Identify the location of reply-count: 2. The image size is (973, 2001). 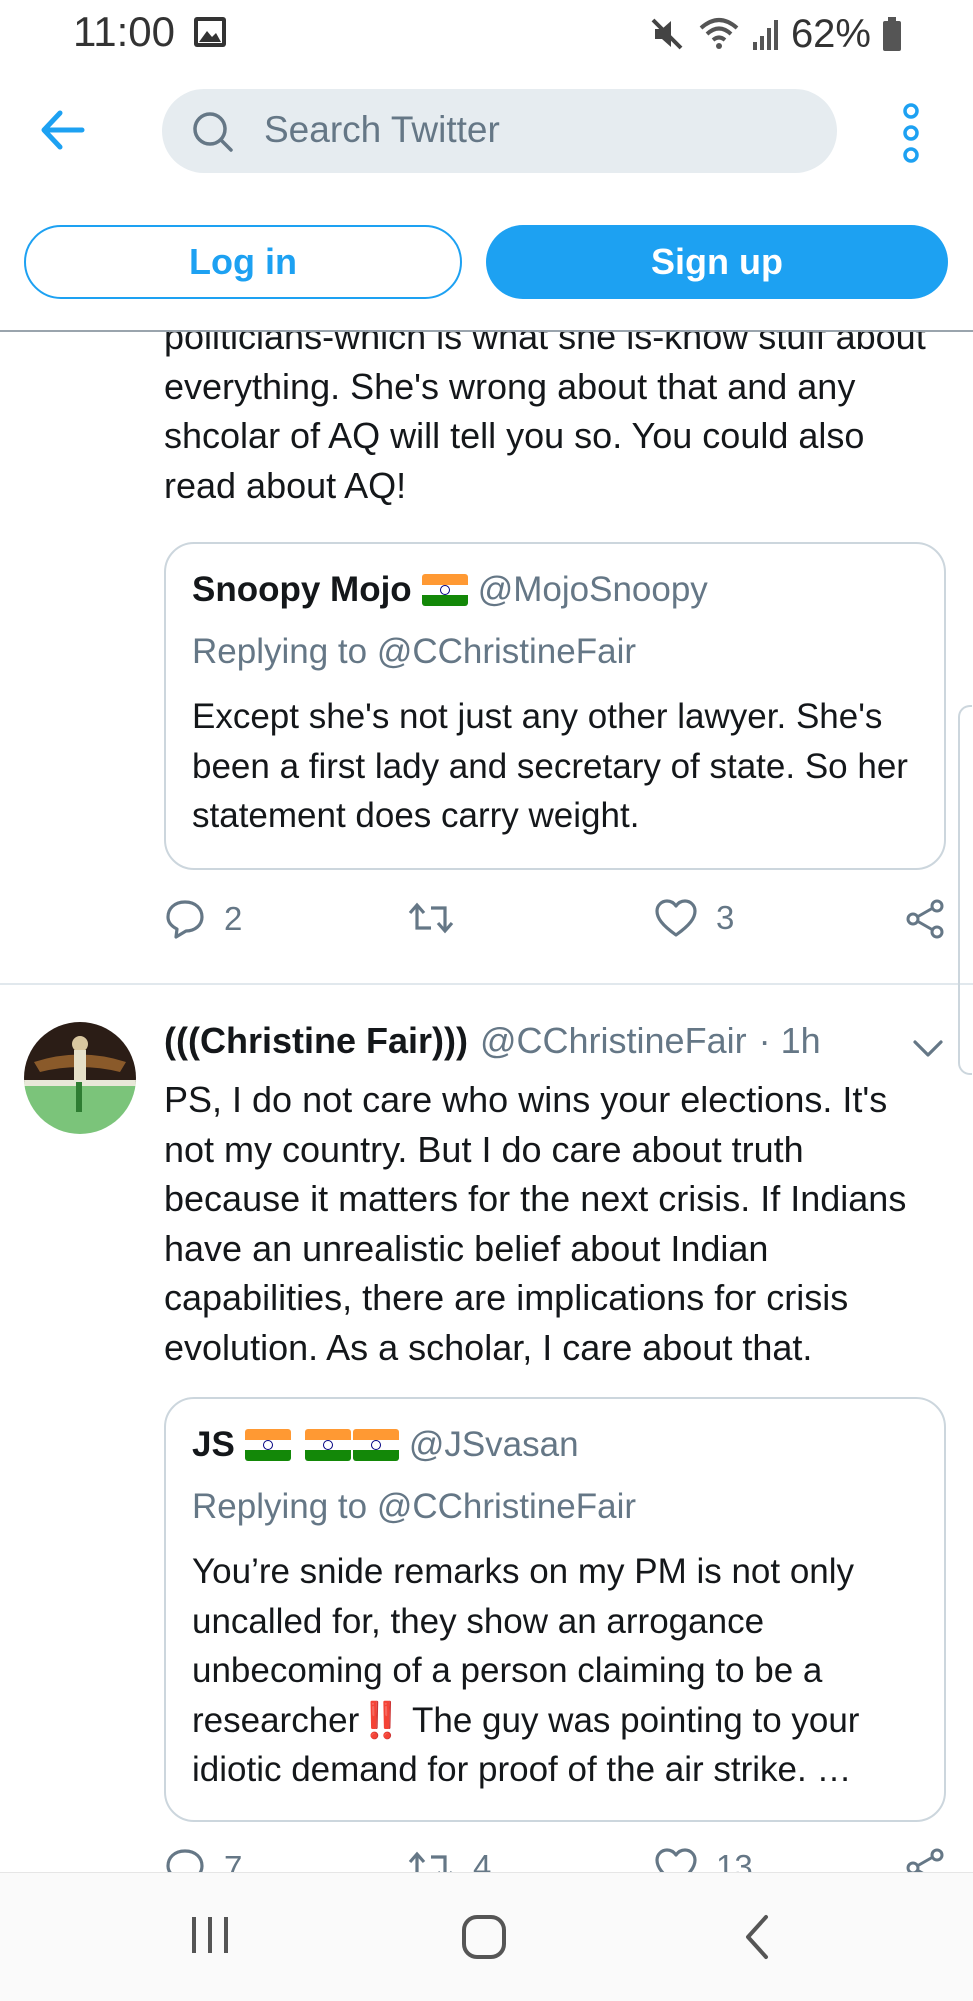
(233, 918).